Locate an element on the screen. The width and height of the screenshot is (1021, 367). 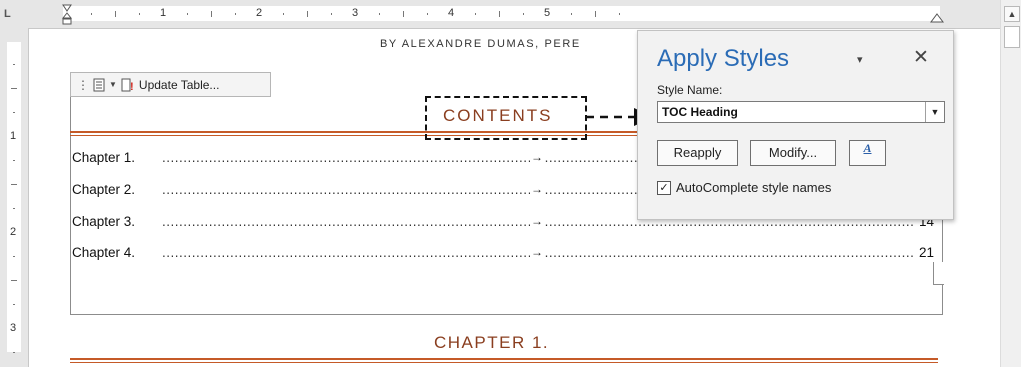
document-byline: BY ALEXANDRE DUMAS, PERE is located at coordinates (480, 44).